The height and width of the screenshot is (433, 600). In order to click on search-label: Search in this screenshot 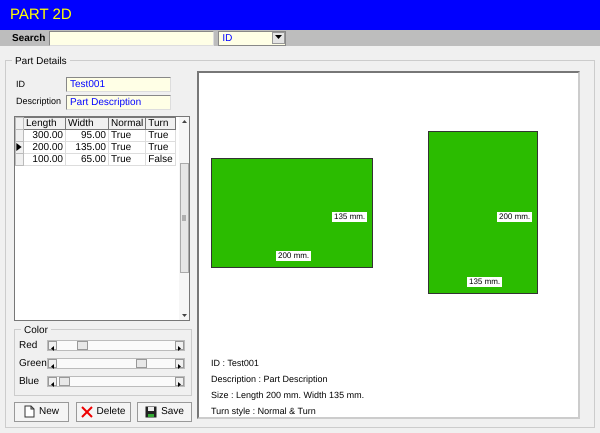, I will do `click(29, 39)`.